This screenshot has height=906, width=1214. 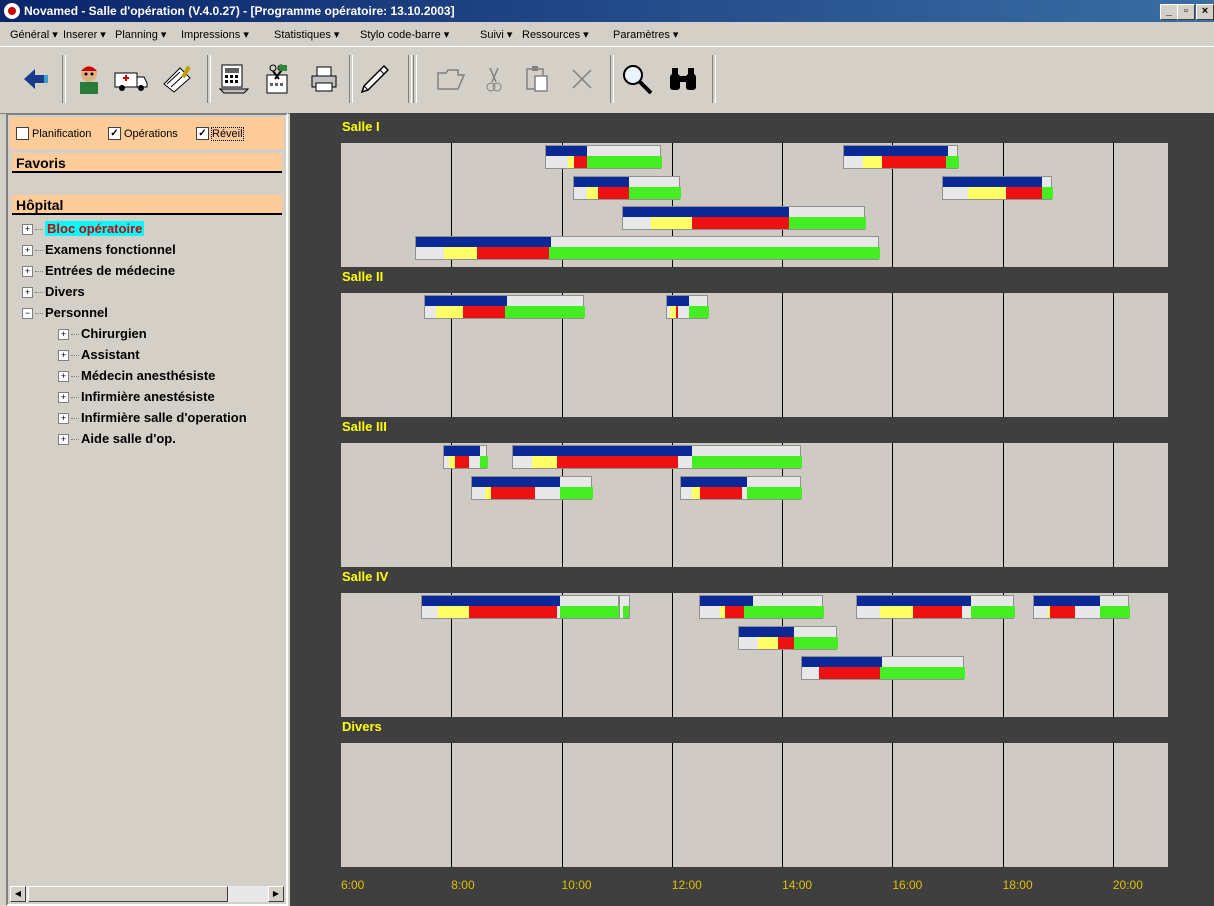 I want to click on menu-ressources: Ressources ▾, so click(x=555, y=34).